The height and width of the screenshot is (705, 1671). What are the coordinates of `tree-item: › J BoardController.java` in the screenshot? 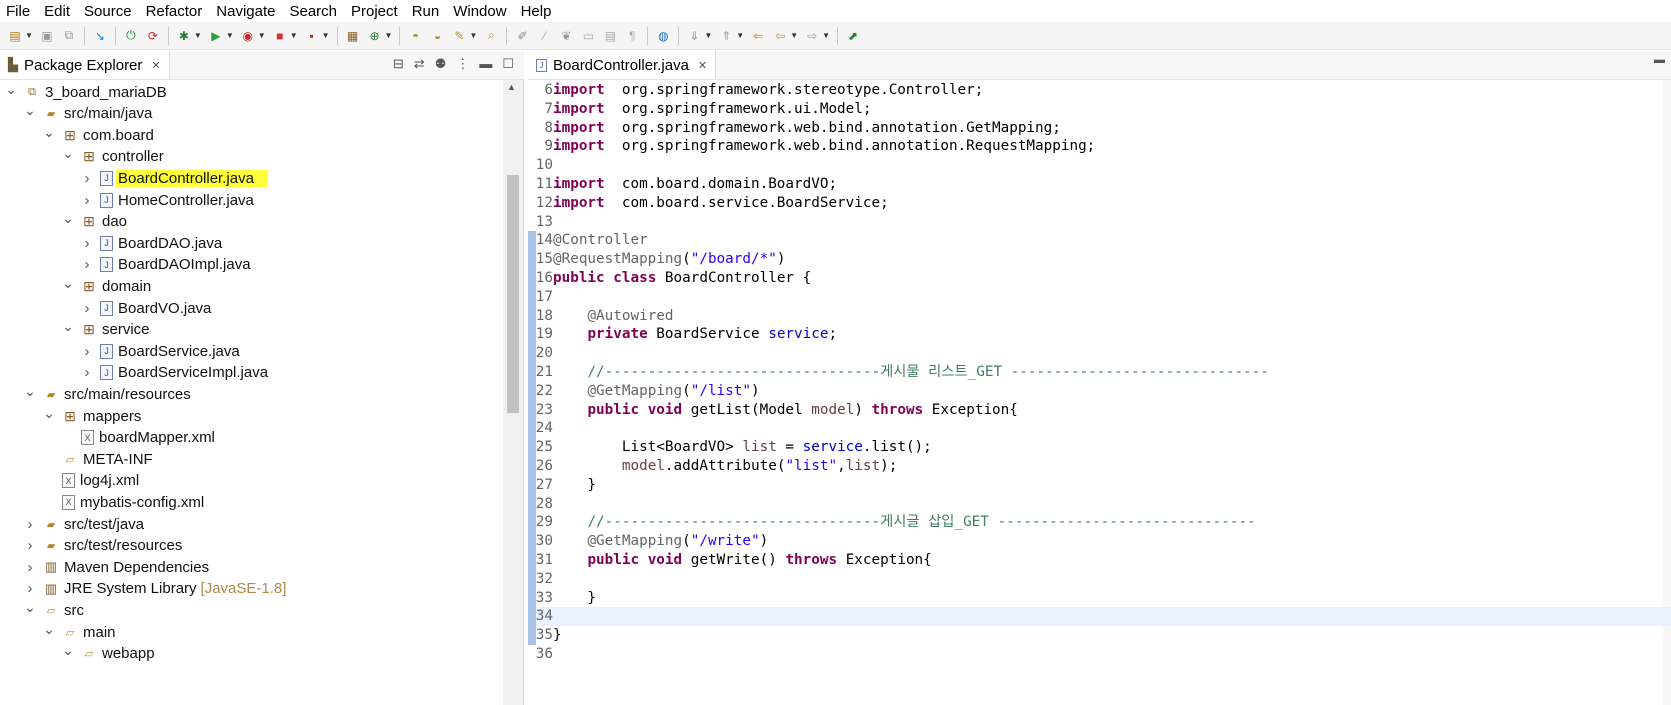 It's located at (174, 178).